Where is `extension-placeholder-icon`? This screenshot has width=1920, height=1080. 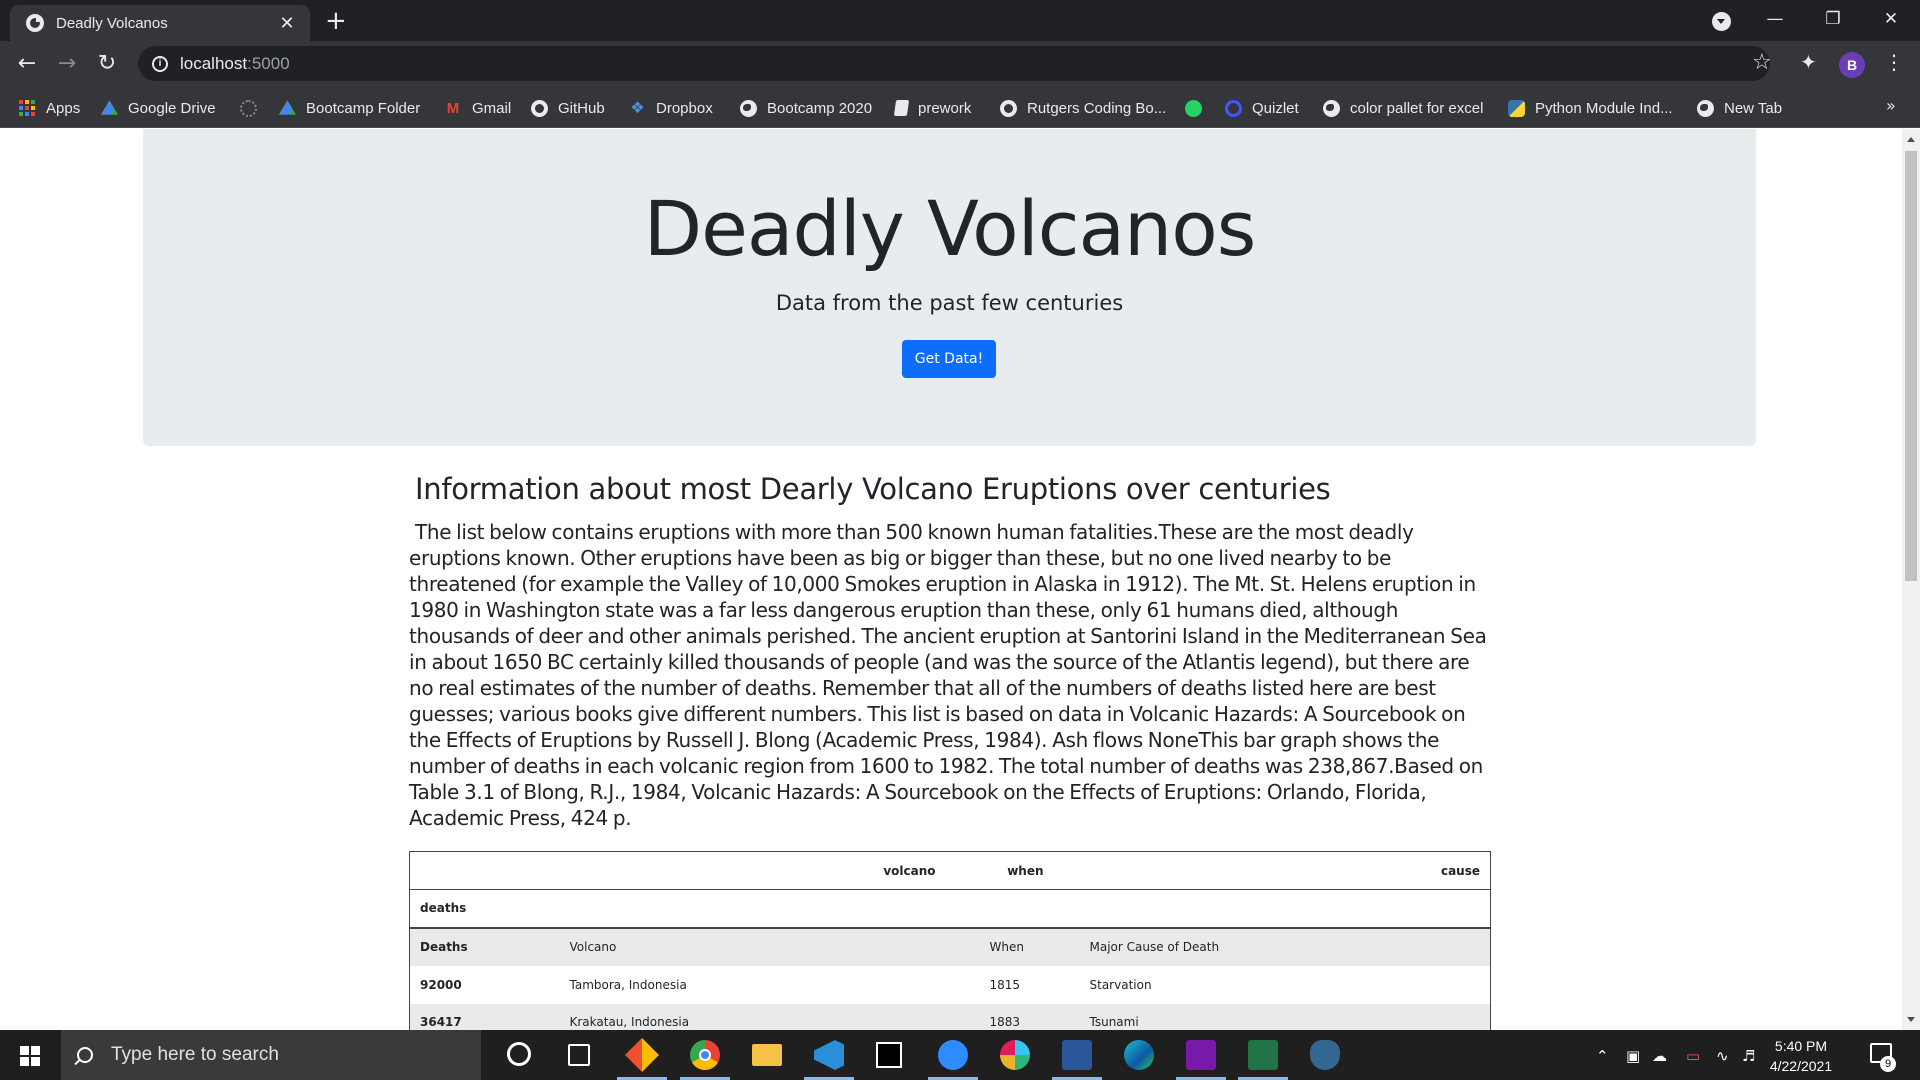 extension-placeholder-icon is located at coordinates (248, 108).